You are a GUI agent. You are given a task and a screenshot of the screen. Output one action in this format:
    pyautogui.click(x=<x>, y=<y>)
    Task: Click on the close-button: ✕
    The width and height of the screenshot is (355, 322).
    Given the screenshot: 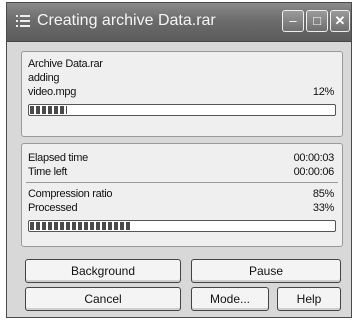 What is the action you would take?
    pyautogui.click(x=340, y=21)
    